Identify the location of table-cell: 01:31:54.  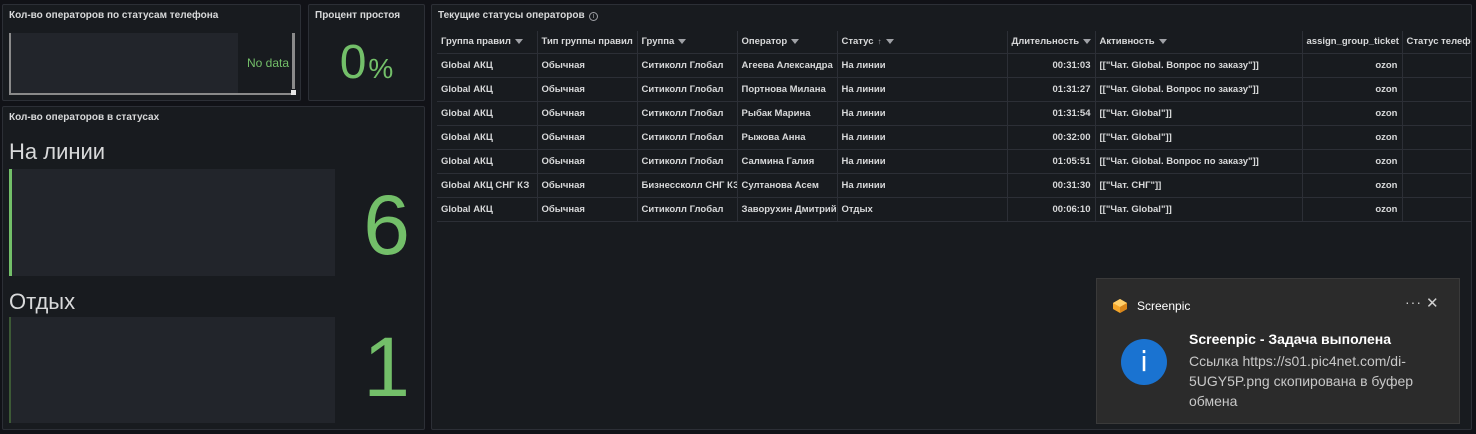
(1051, 113).